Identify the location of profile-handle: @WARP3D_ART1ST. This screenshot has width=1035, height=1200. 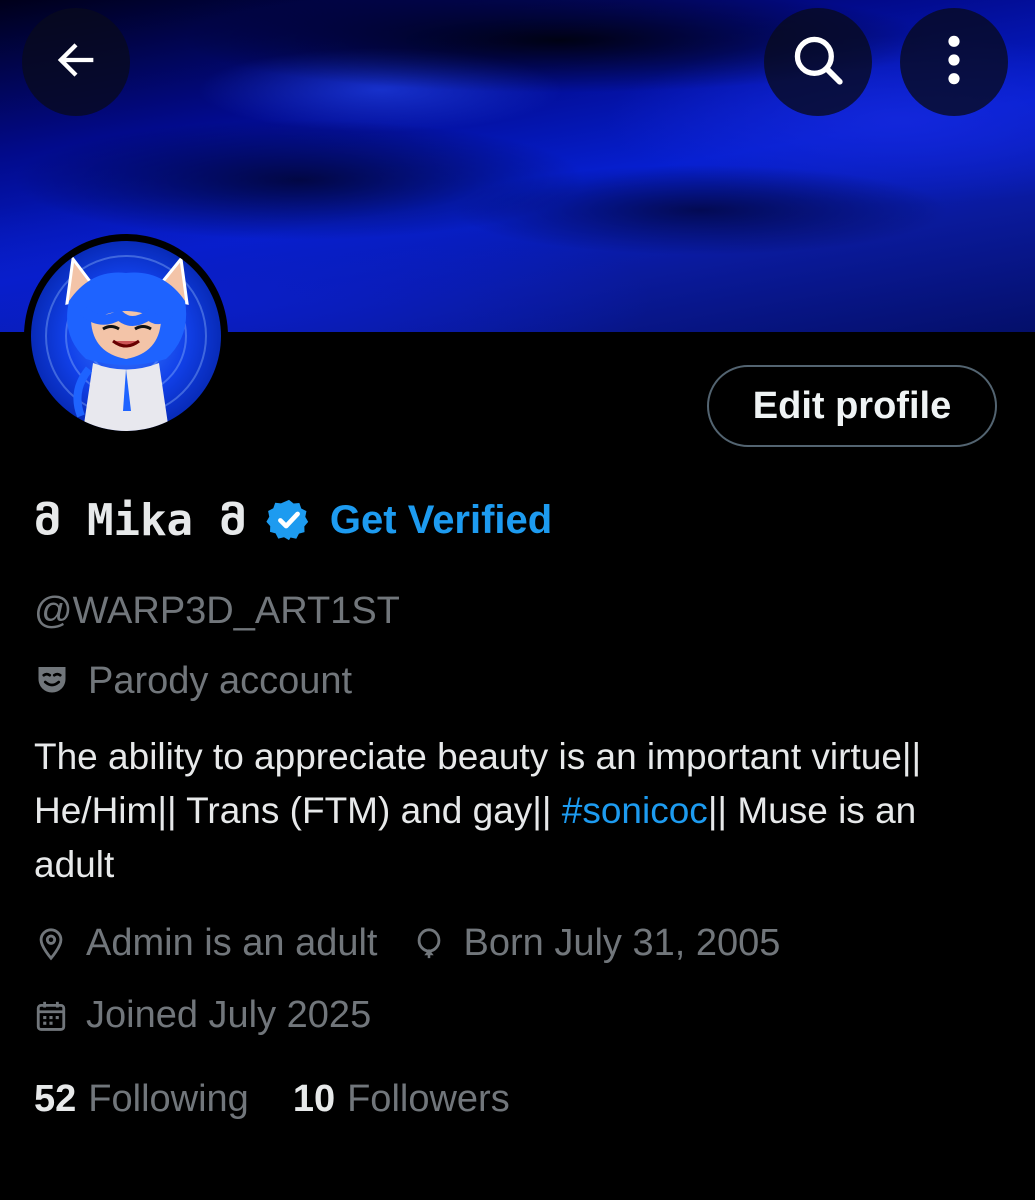
(217, 611).